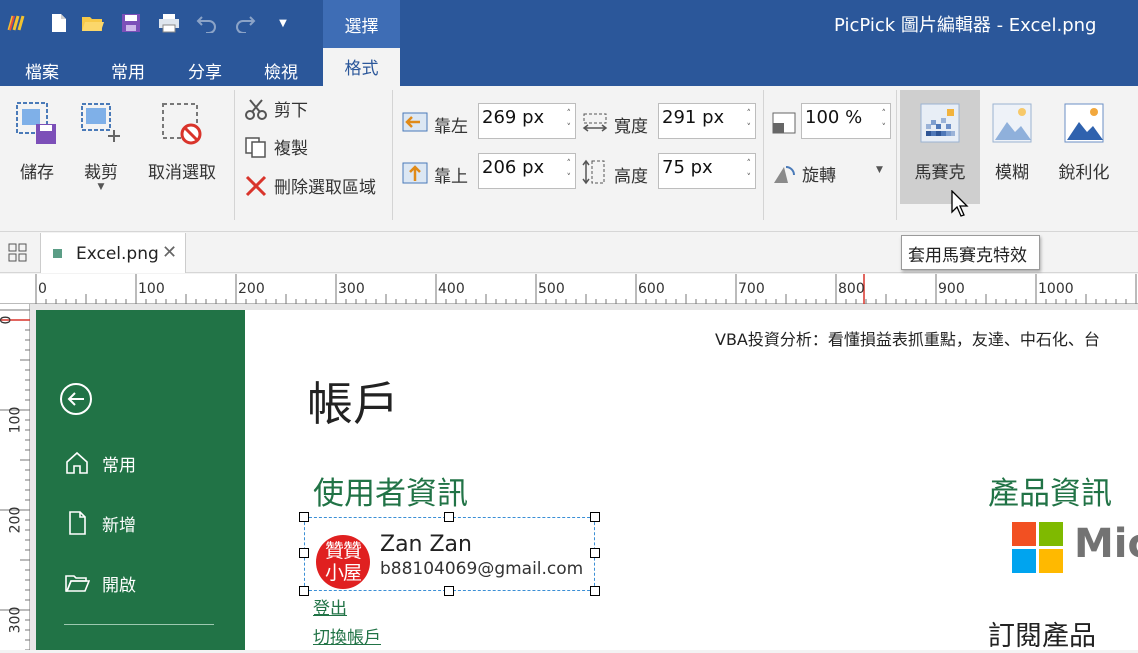 The image size is (1138, 653). Describe the element at coordinates (569, 67) in the screenshot. I see `ribbon-tab-bar: 檔案 常用 分享 檢視 格式` at that location.